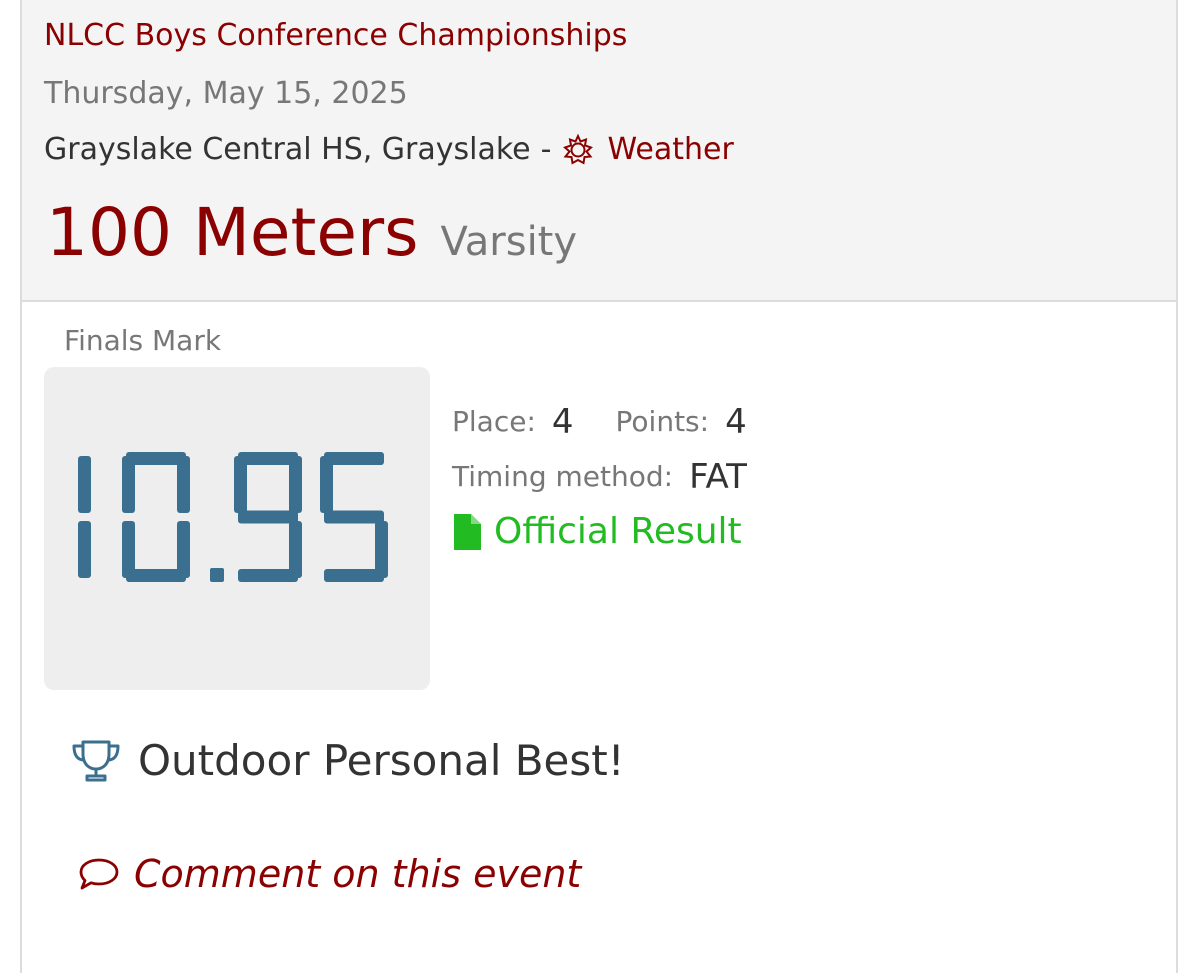  I want to click on event-level: Varsity, so click(509, 242).